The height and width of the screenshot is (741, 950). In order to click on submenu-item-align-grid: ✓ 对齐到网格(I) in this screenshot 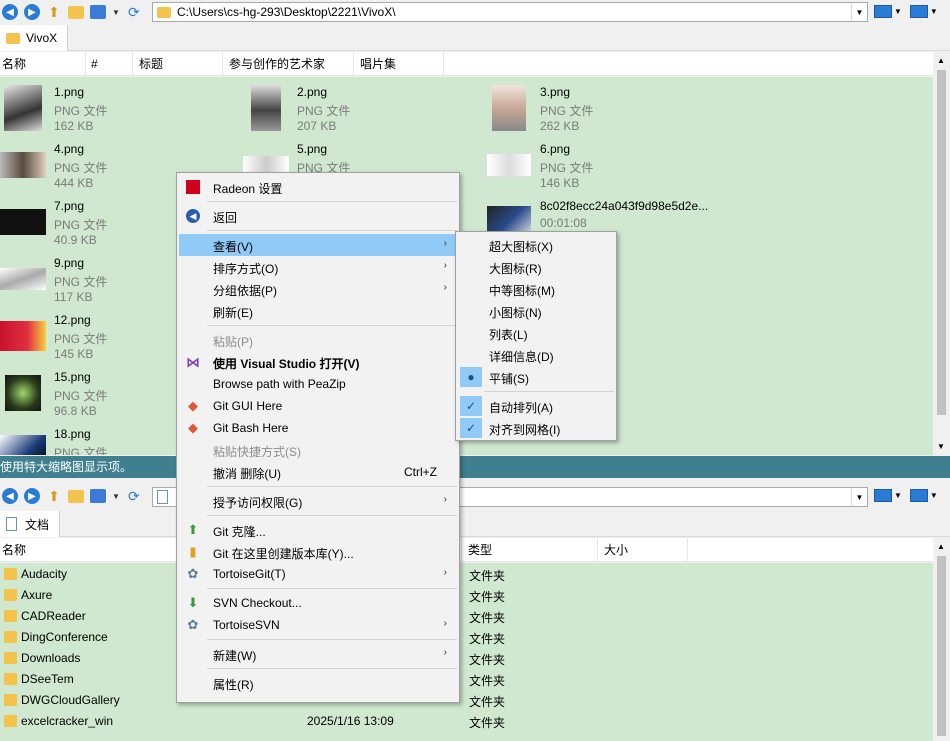, I will do `click(536, 428)`.